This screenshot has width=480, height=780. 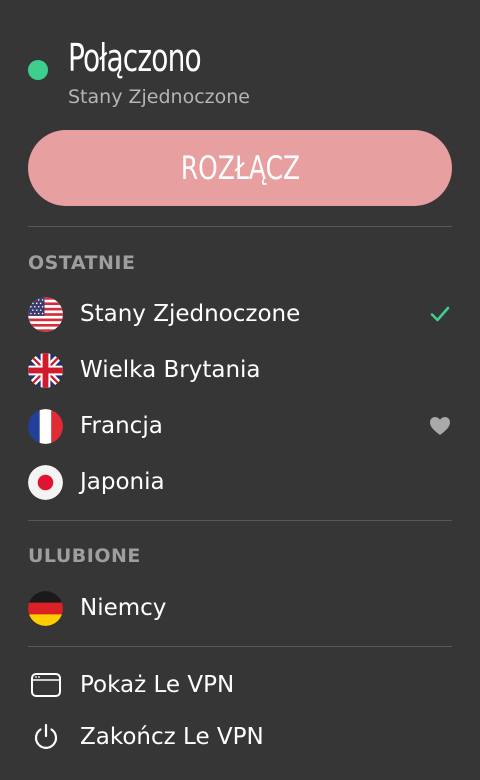 I want to click on window-icon, so click(x=45, y=685).